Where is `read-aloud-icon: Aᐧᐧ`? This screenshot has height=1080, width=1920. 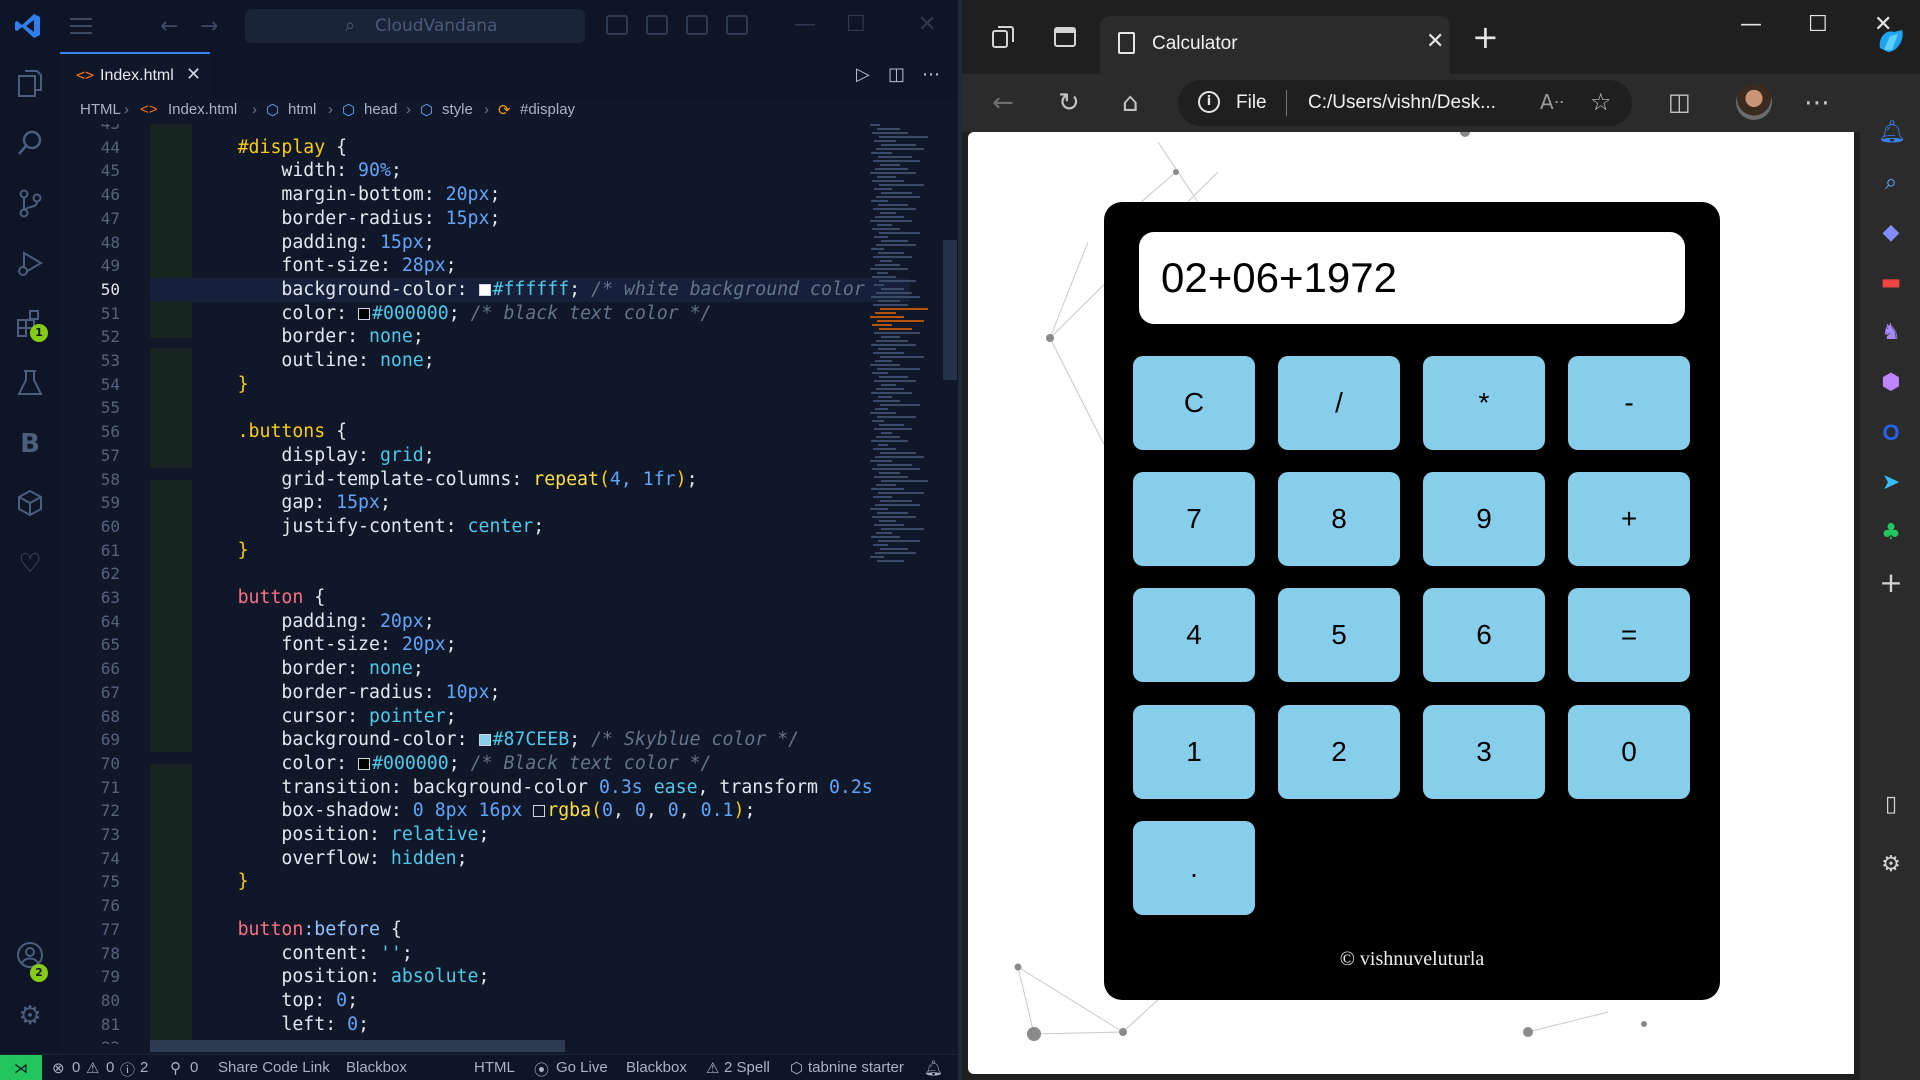
read-aloud-icon: Aᐧᐧ is located at coordinates (1552, 102).